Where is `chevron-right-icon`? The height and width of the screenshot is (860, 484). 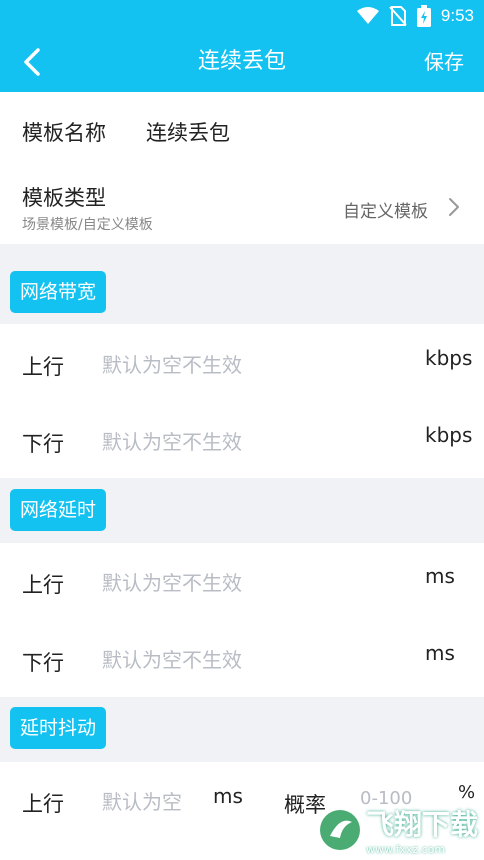 chevron-right-icon is located at coordinates (454, 207).